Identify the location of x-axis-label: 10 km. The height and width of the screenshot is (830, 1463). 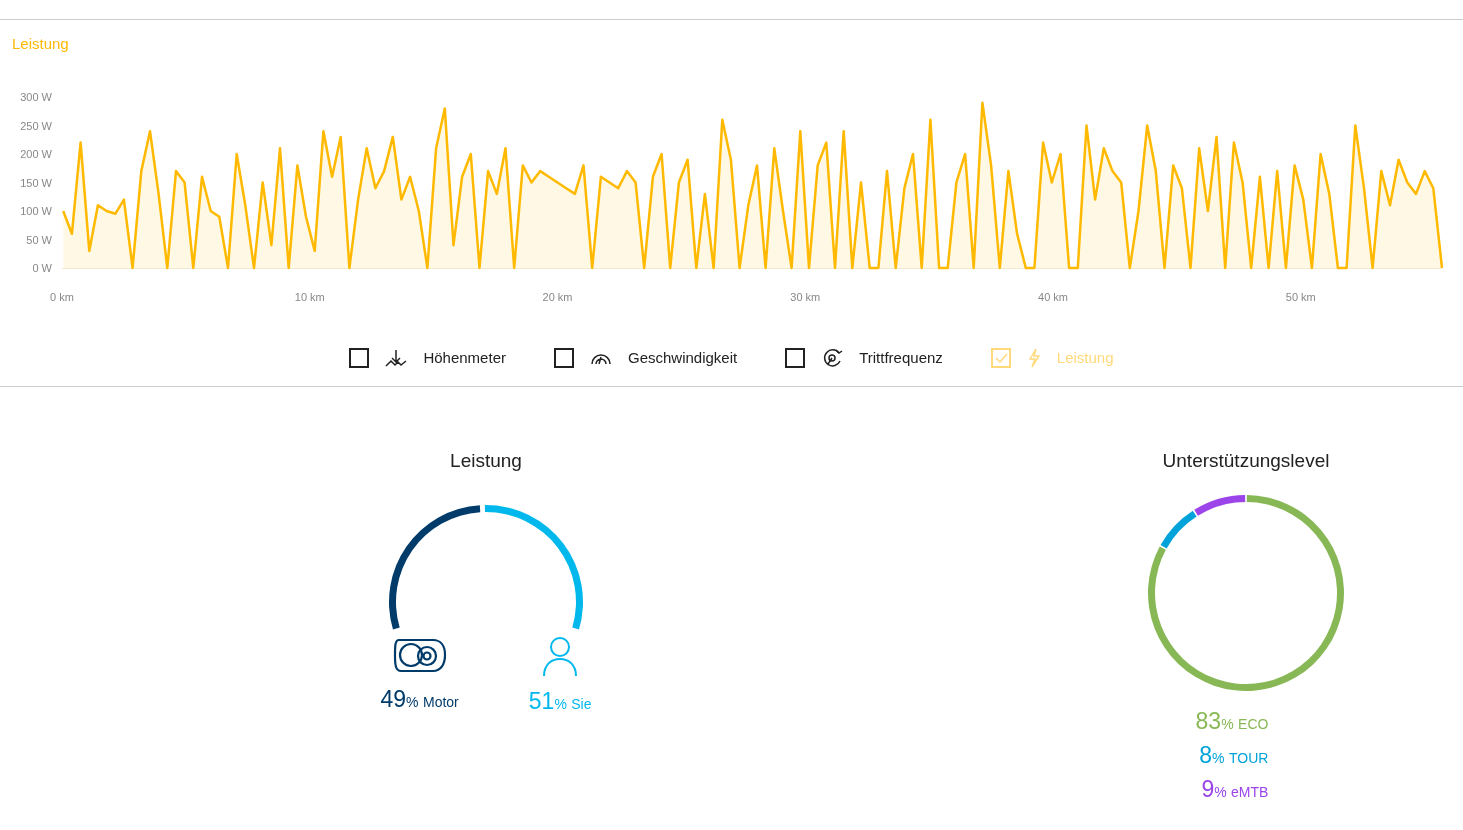
(309, 297).